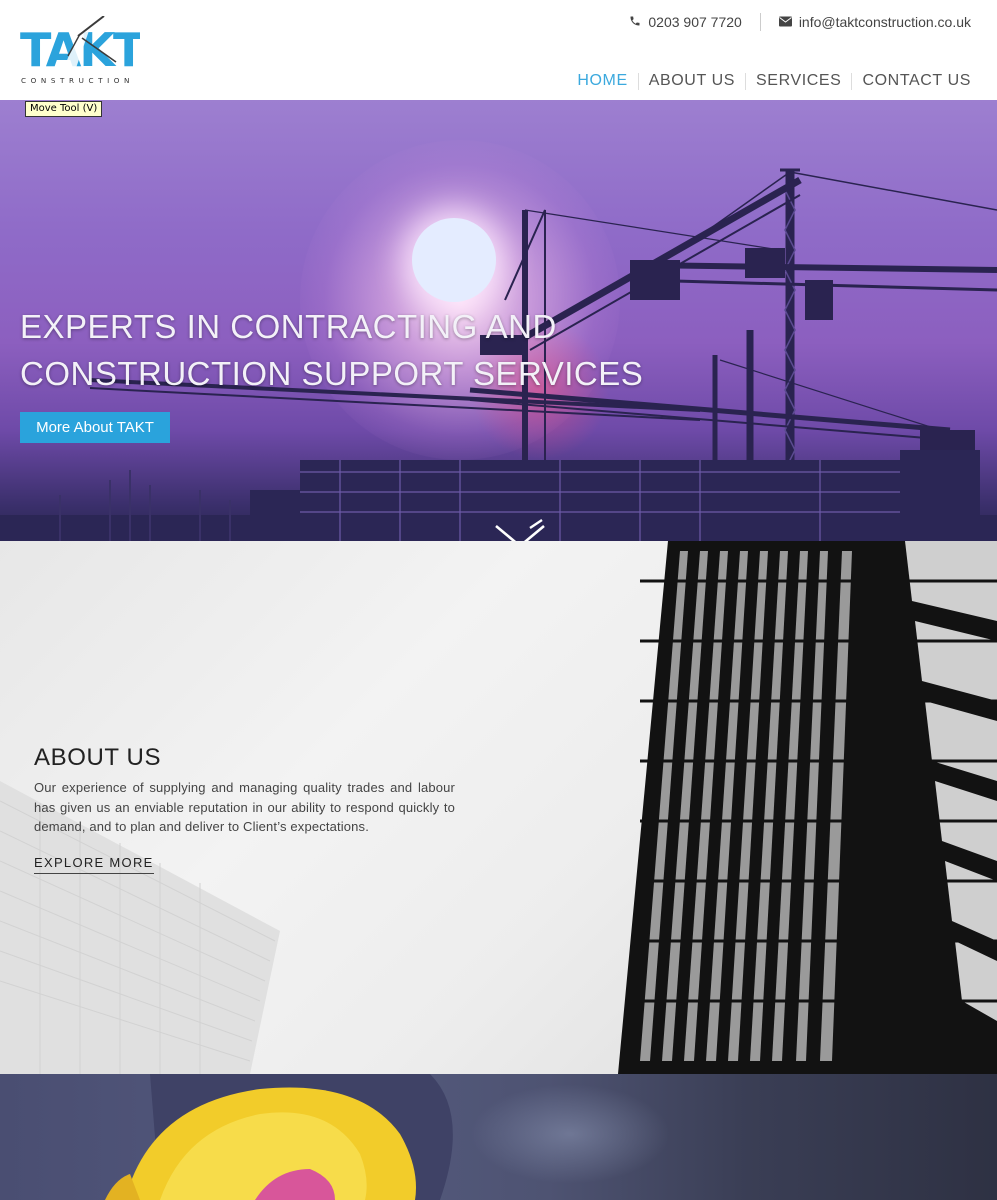 The image size is (997, 1200). I want to click on services-teaser-section, so click(498, 1137).